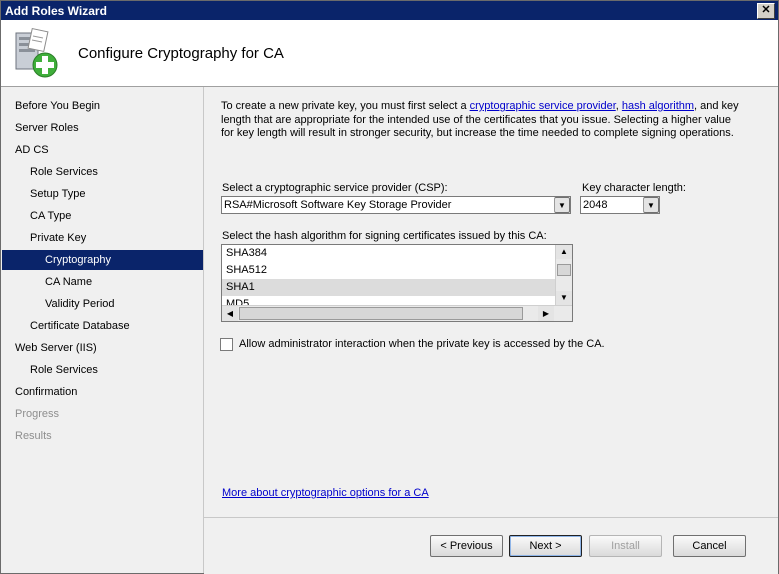 The height and width of the screenshot is (574, 779). What do you see at coordinates (634, 188) in the screenshot?
I see `key-length-label: Key character length:` at bounding box center [634, 188].